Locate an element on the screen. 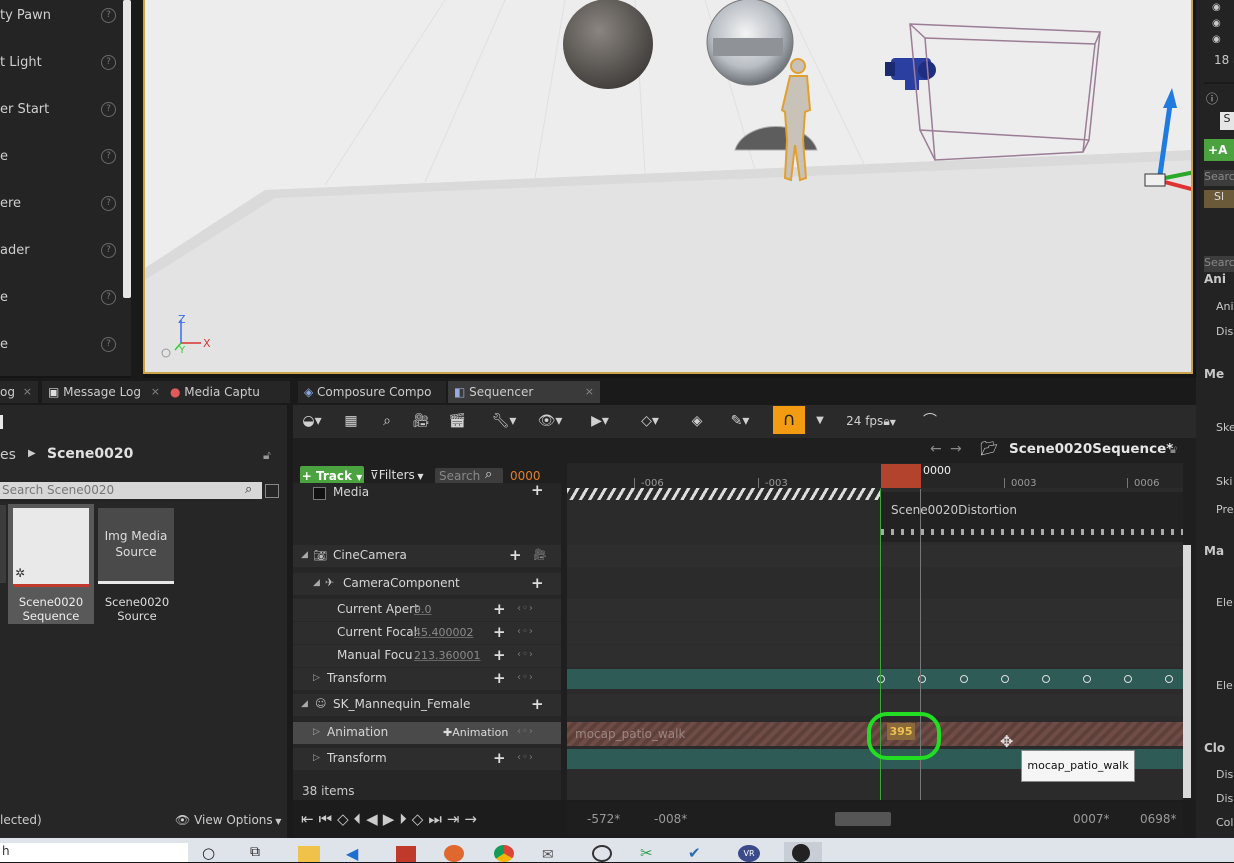 Image resolution: width=1234 pixels, height=863 pixels. reverse-play-icon: ◀ is located at coordinates (374, 819).